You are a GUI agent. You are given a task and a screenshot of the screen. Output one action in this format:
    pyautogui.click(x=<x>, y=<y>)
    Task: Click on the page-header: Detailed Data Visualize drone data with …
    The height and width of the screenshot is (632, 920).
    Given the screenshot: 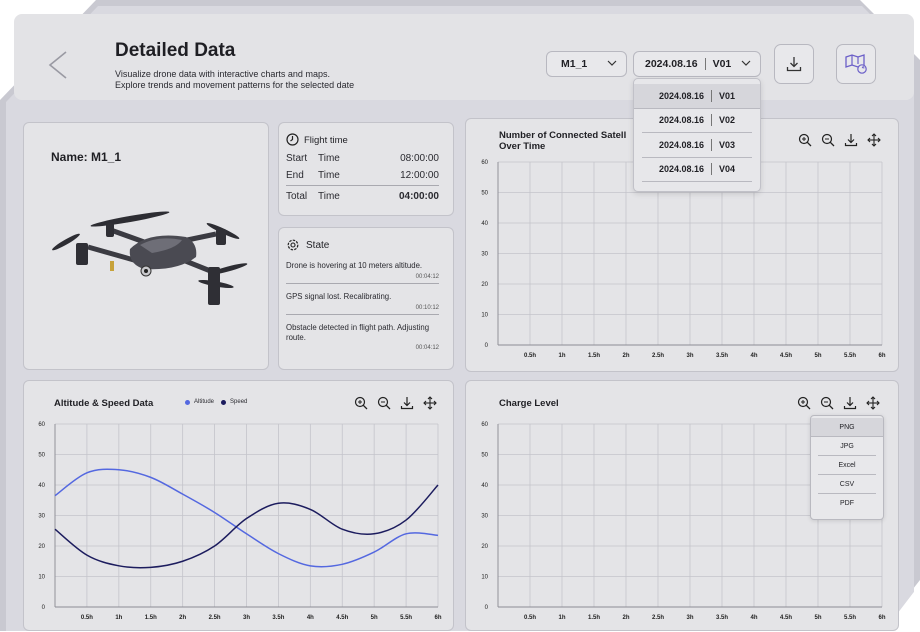 What is the action you would take?
    pyautogui.click(x=464, y=57)
    